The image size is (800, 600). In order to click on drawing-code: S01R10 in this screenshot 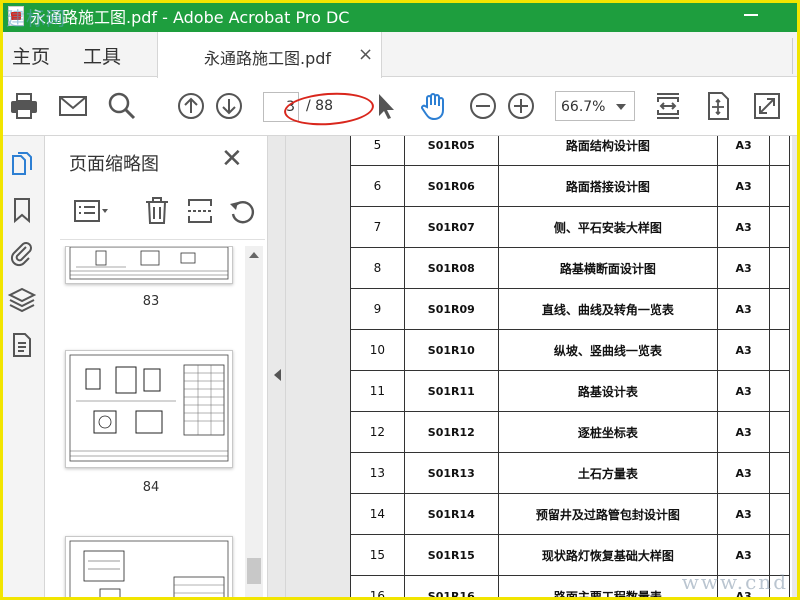, I will do `click(451, 350)`.